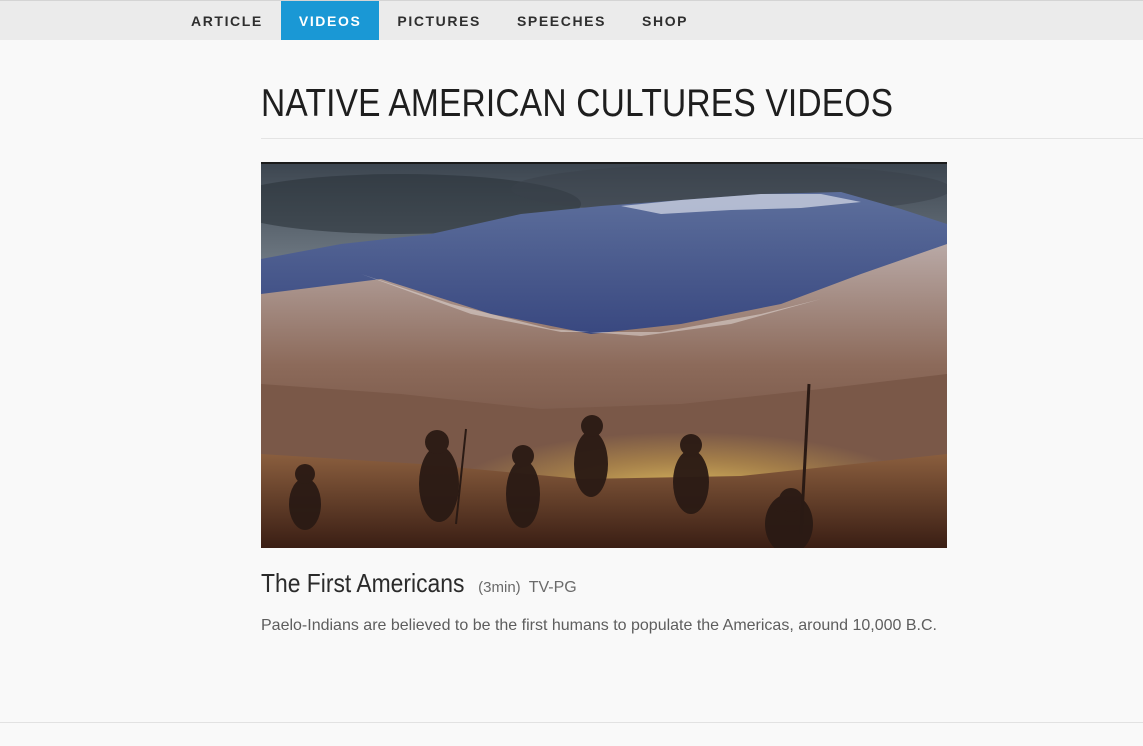 The height and width of the screenshot is (746, 1143). Describe the element at coordinates (561, 20) in the screenshot. I see `tab-speeches: SPEECHES` at that location.